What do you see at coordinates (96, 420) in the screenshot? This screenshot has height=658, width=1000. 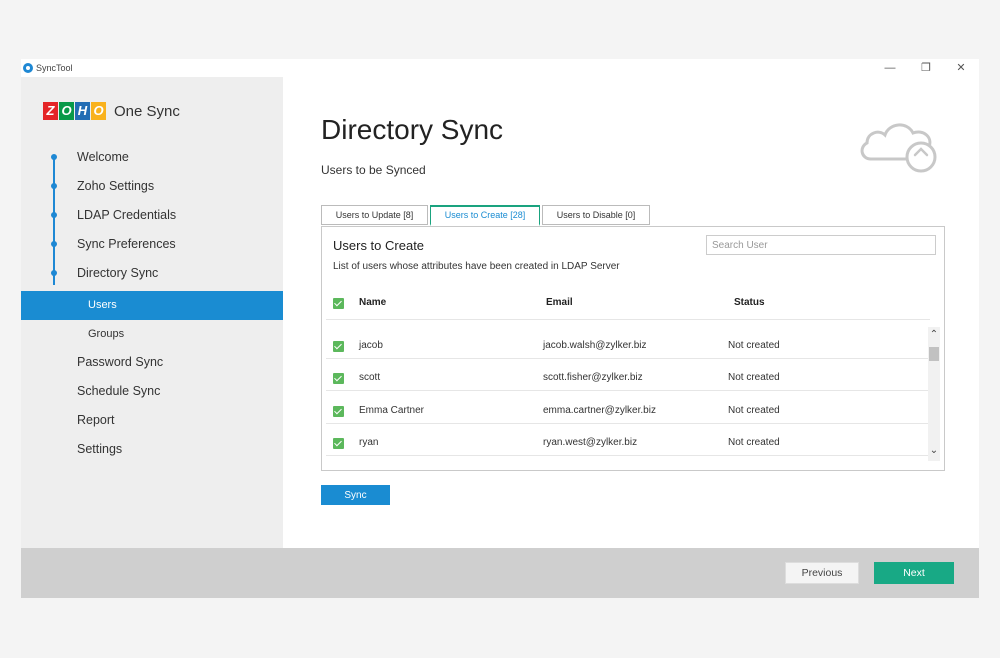 I see `sidebar-item-label: Report` at bounding box center [96, 420].